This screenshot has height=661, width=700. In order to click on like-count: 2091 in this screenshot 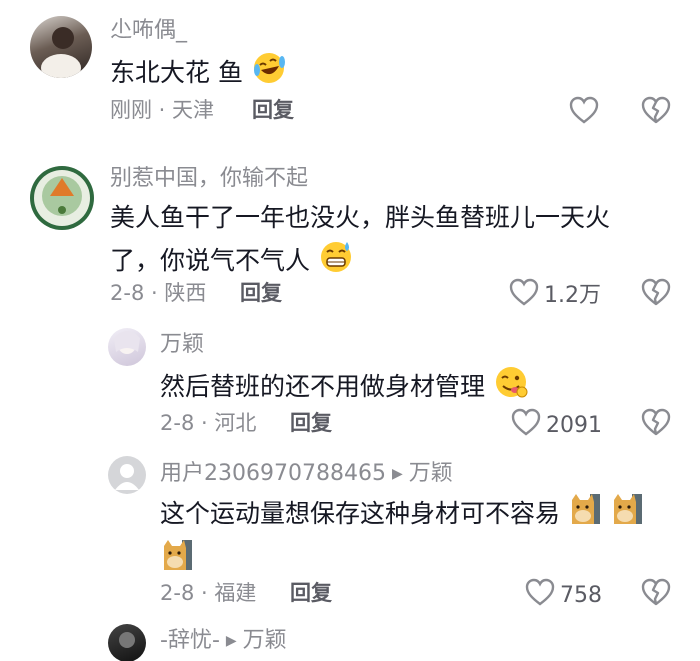, I will do `click(574, 425)`.